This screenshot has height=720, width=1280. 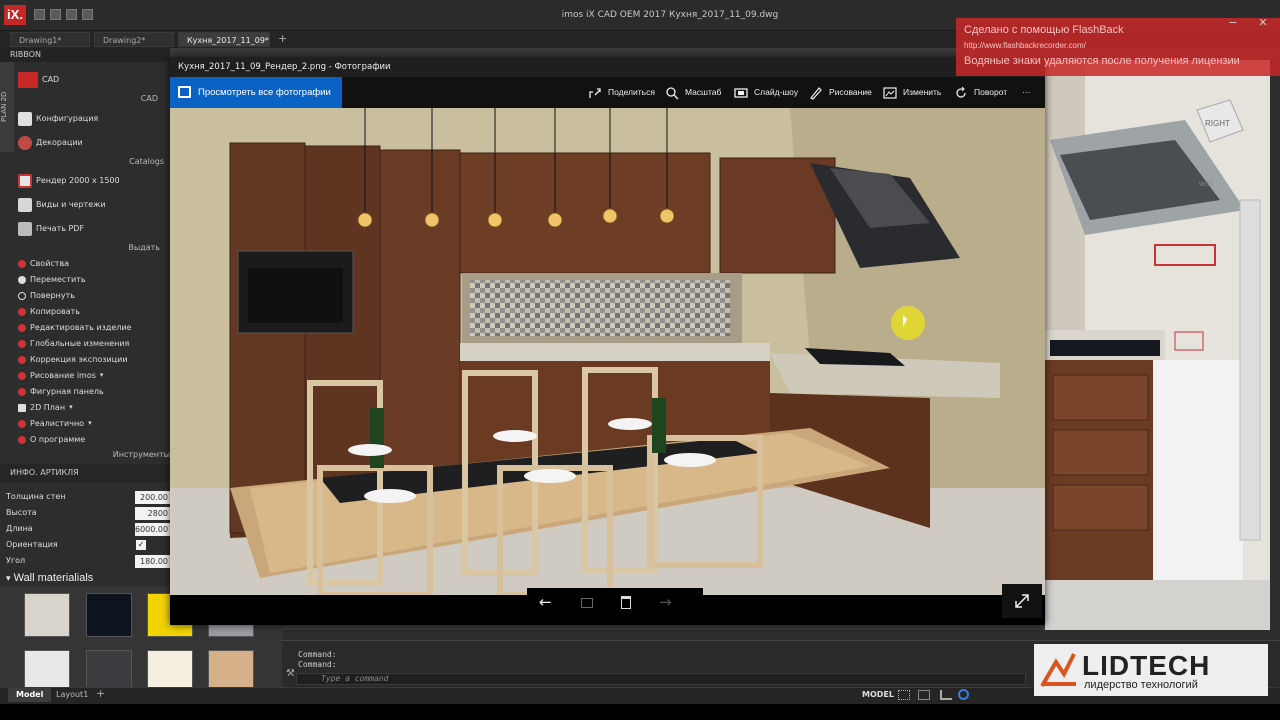 I want to click on tool-properties: Свойства, so click(x=43, y=263).